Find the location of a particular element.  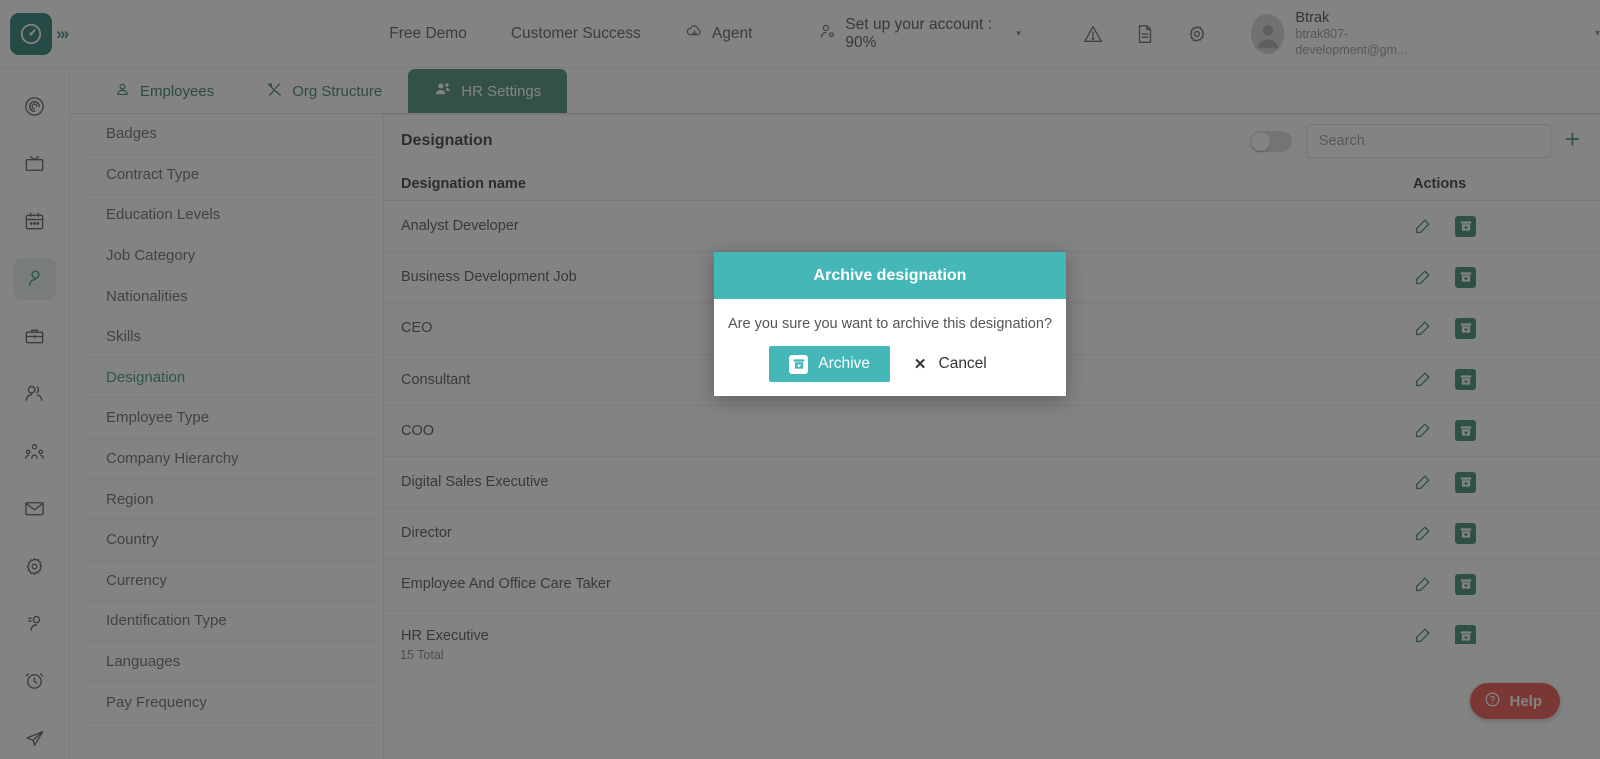

archive-box-icon is located at coordinates (799, 364).